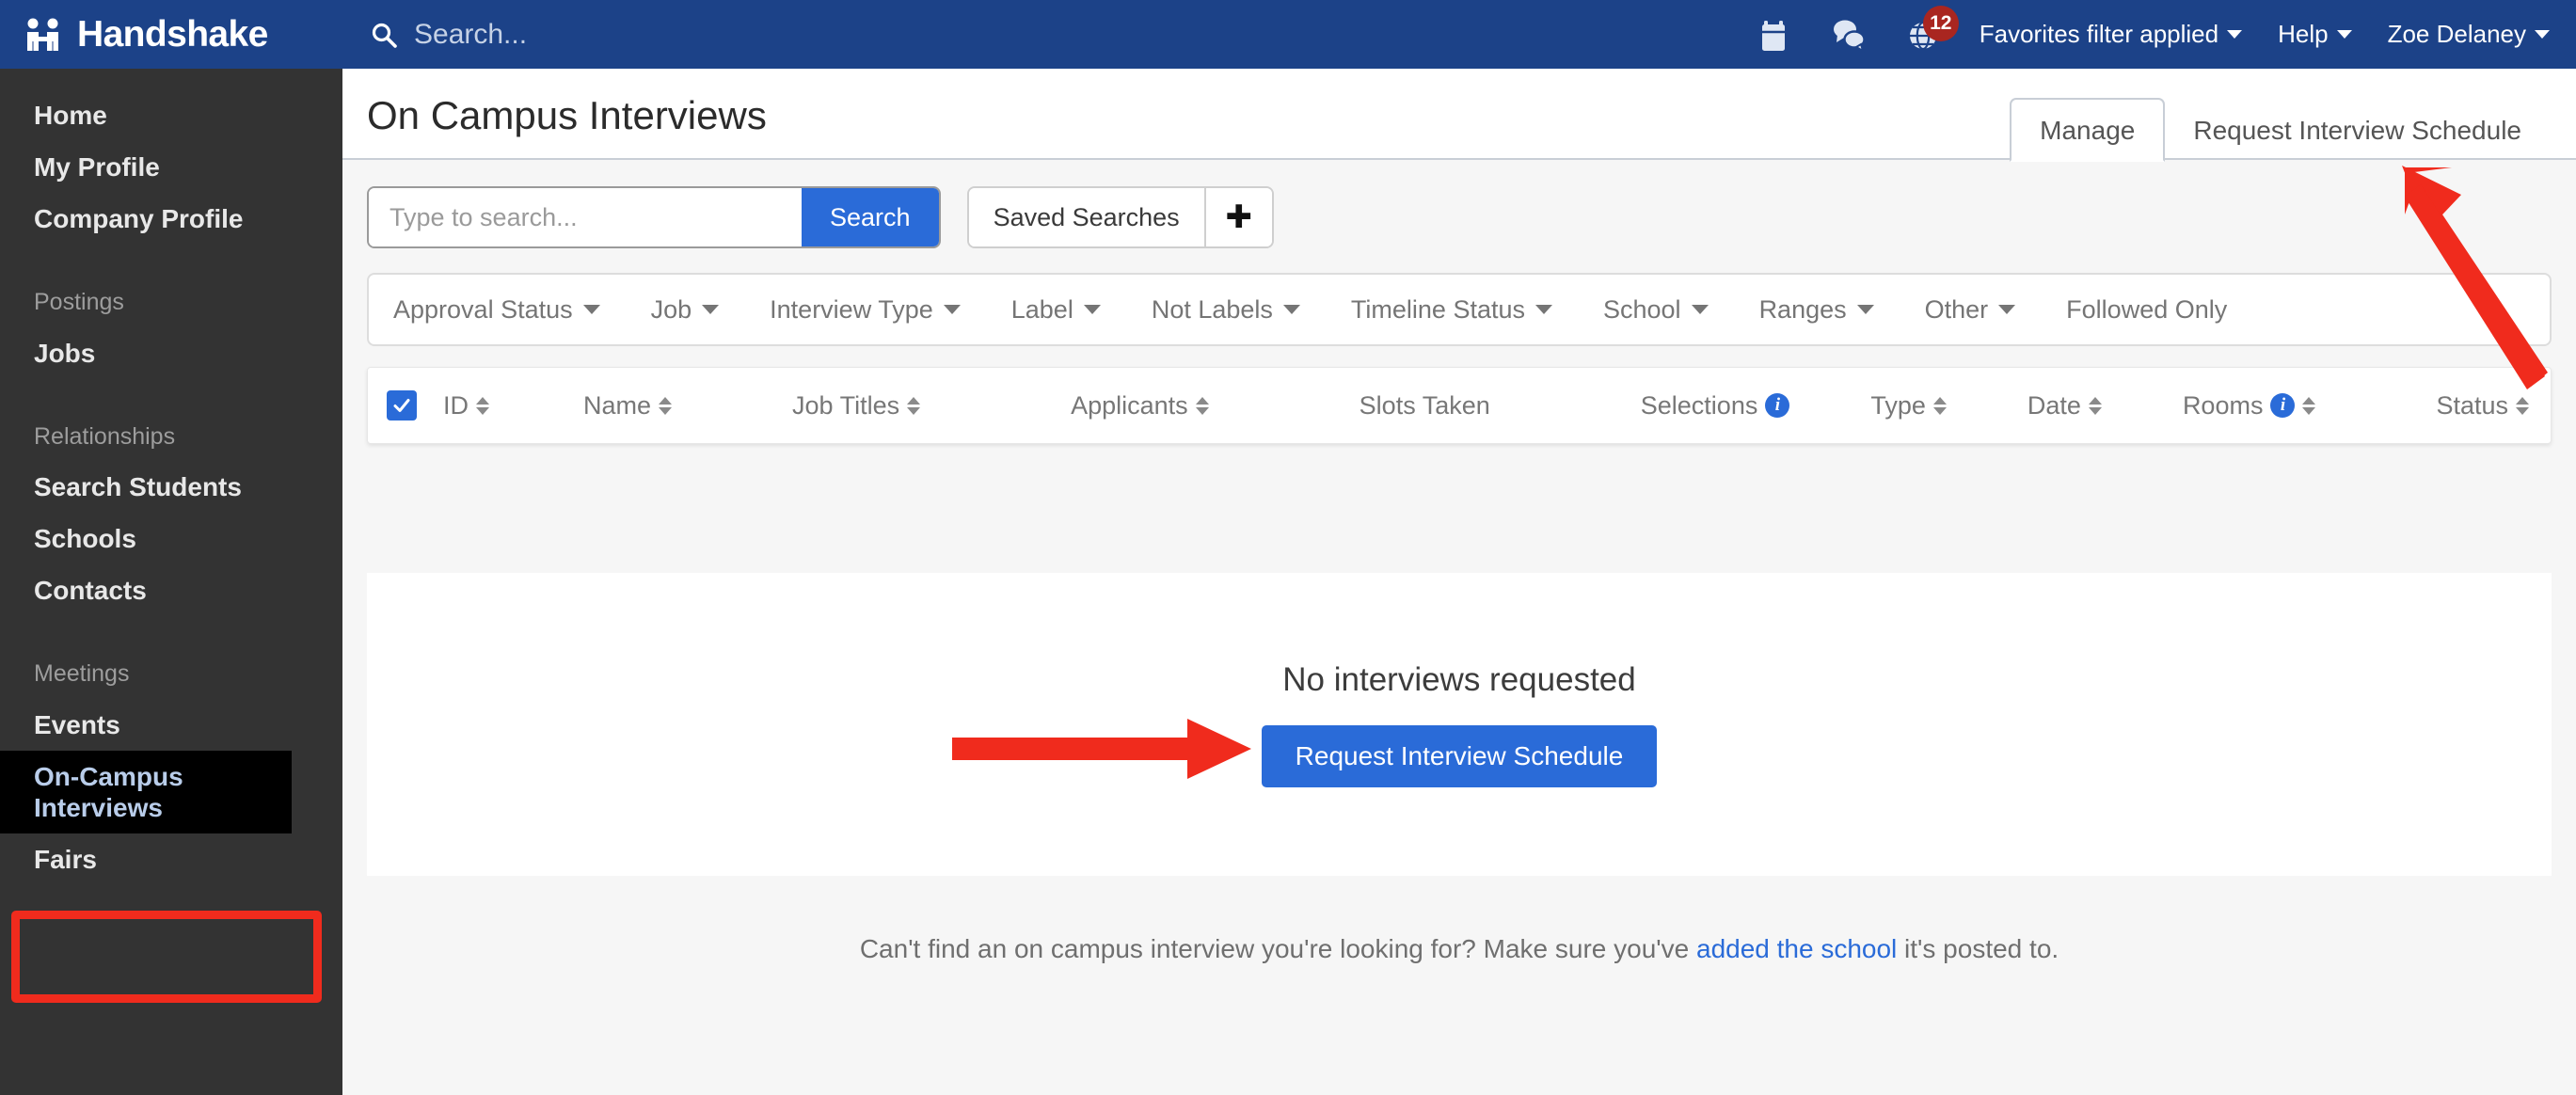 This screenshot has width=2576, height=1095. What do you see at coordinates (1642, 309) in the screenshot?
I see `filter-label: School` at bounding box center [1642, 309].